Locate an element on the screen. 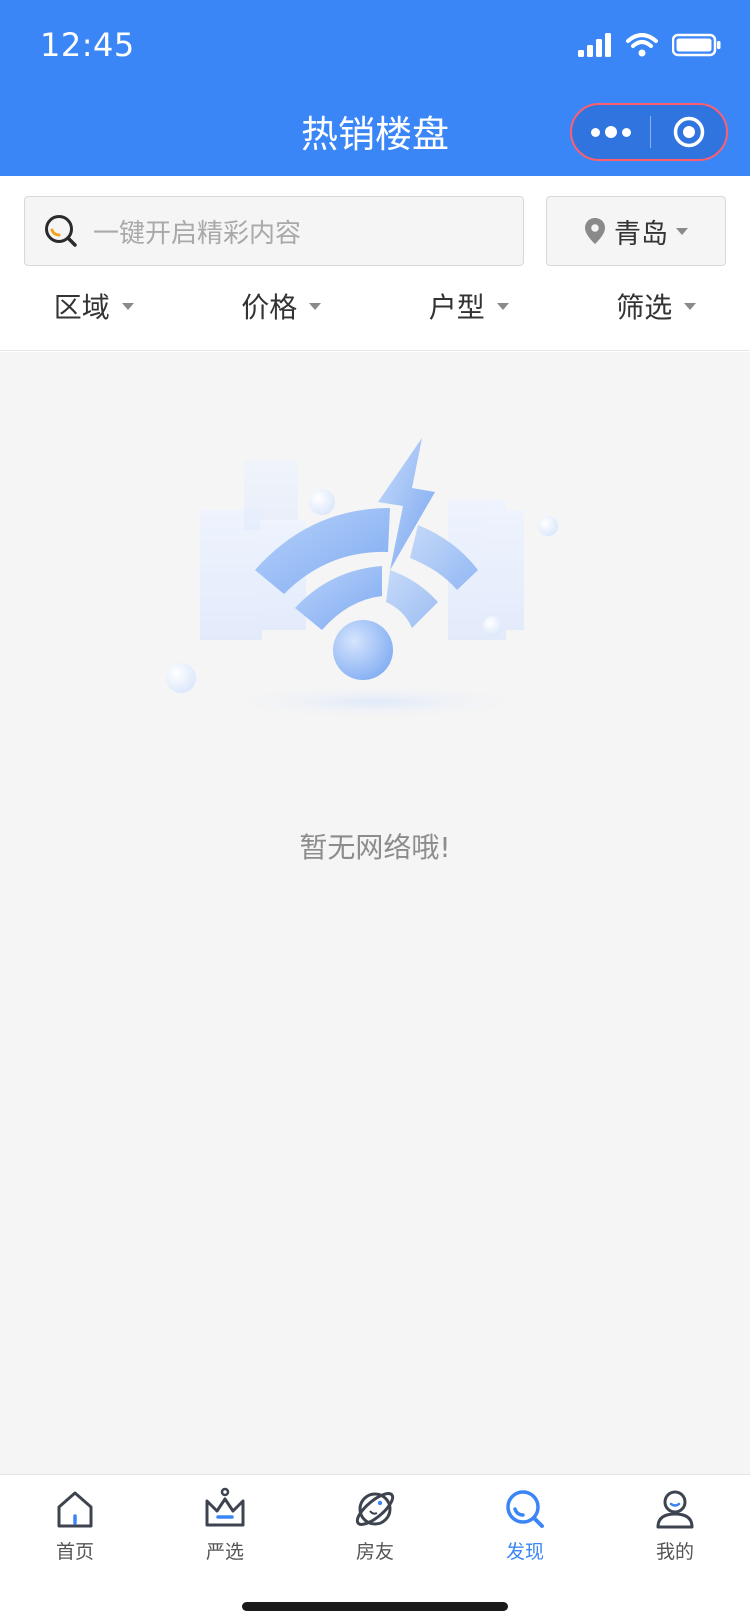 This screenshot has height=1624, width=750. signal-icon is located at coordinates (594, 45).